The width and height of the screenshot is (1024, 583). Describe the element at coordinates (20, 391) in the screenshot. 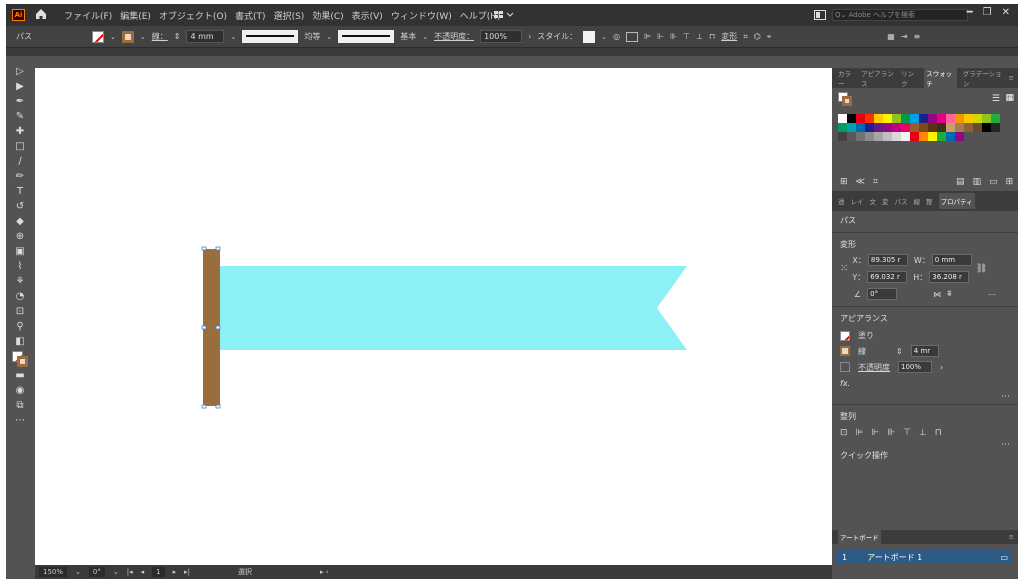

I see `draw-mode-icon: ◉` at that location.